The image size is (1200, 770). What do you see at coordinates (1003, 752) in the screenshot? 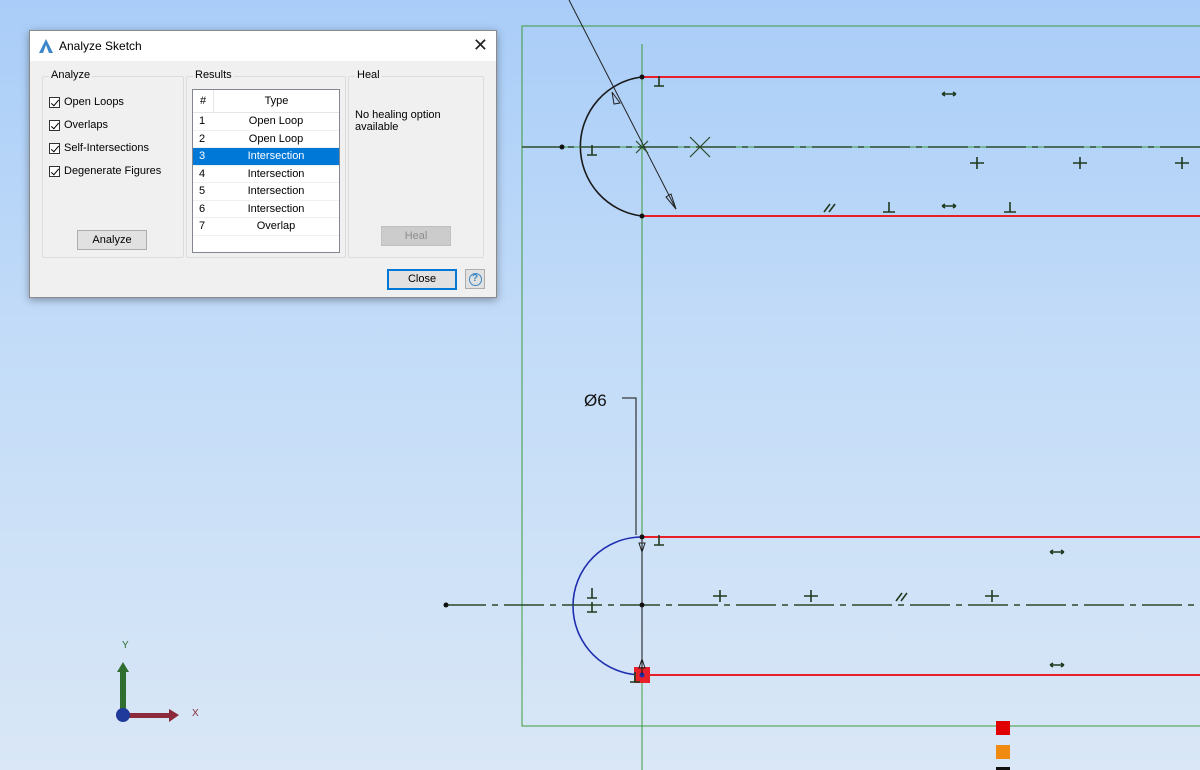
I see `status-square-orange` at bounding box center [1003, 752].